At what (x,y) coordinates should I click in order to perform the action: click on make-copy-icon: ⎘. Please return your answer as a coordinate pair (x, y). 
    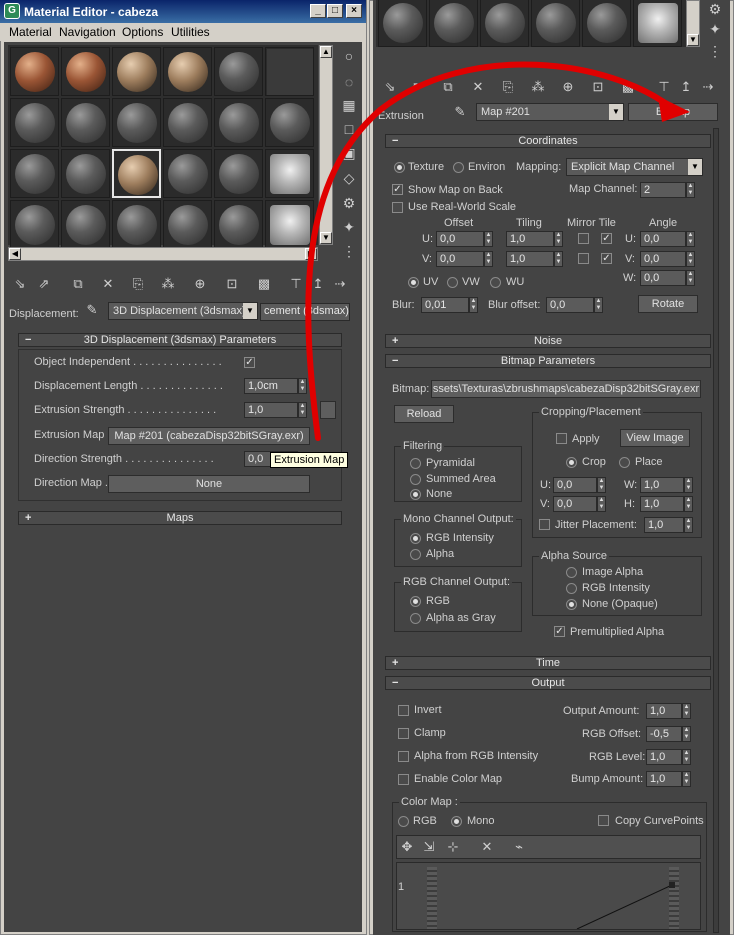
    Looking at the image, I should click on (138, 284).